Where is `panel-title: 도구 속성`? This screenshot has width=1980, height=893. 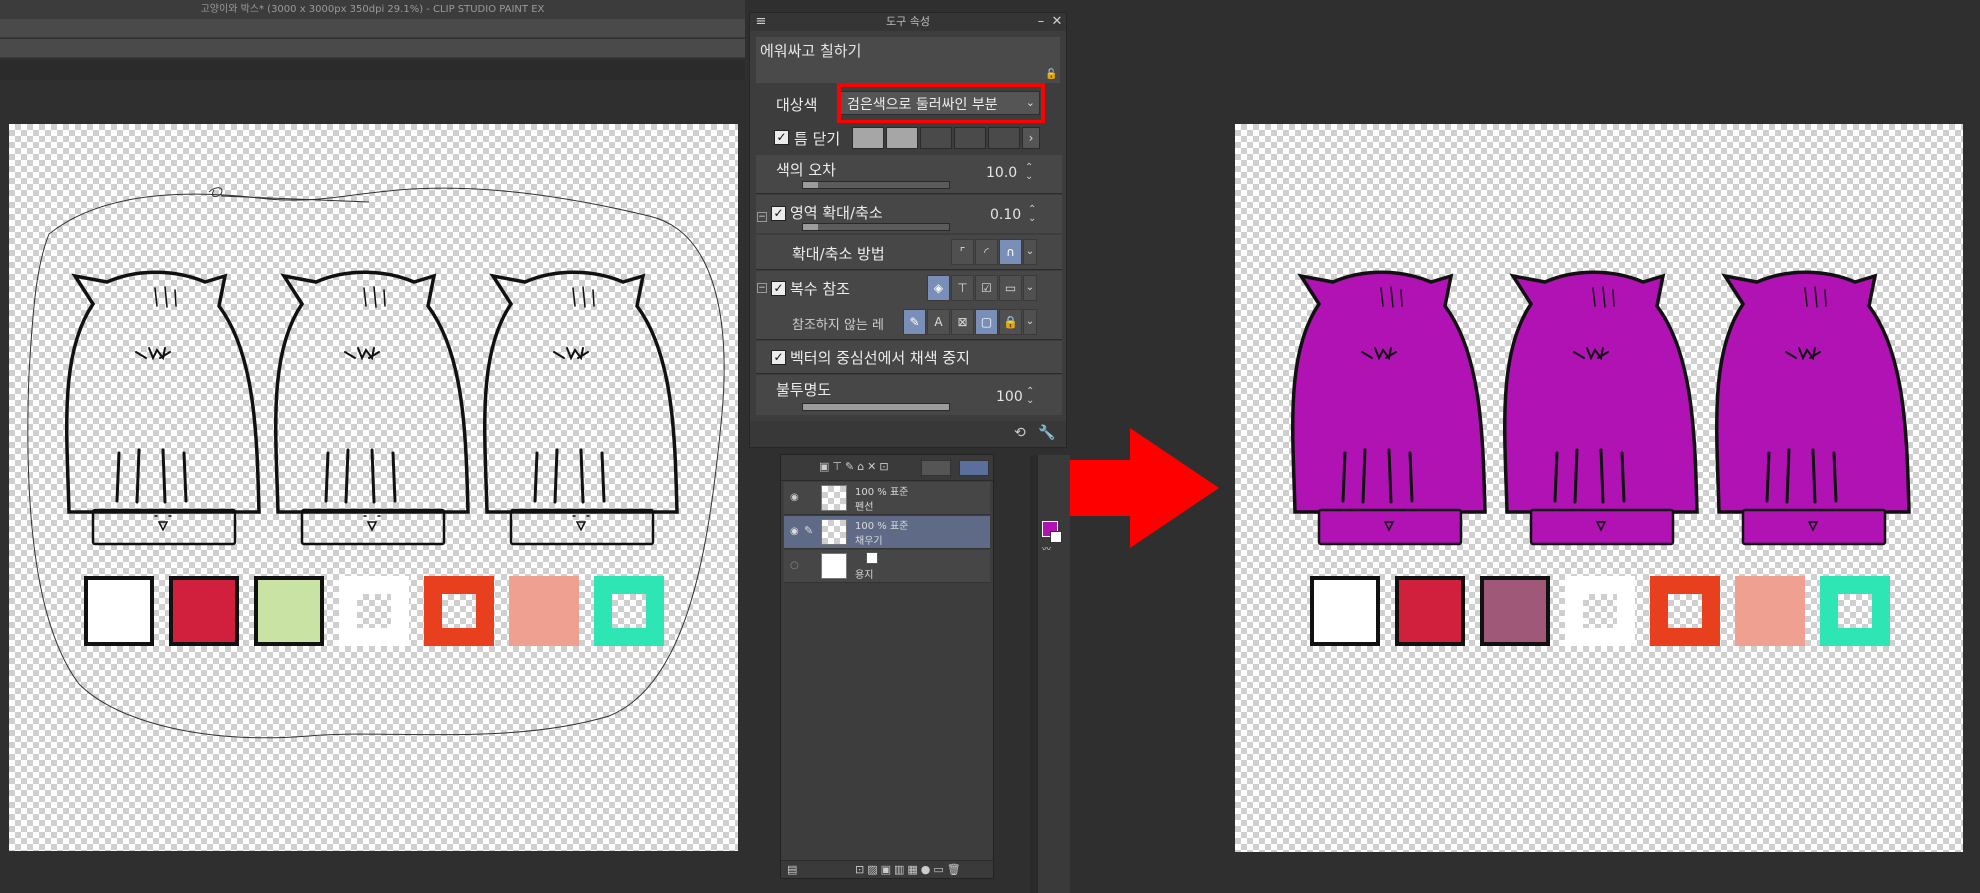 panel-title: 도구 속성 is located at coordinates (908, 21).